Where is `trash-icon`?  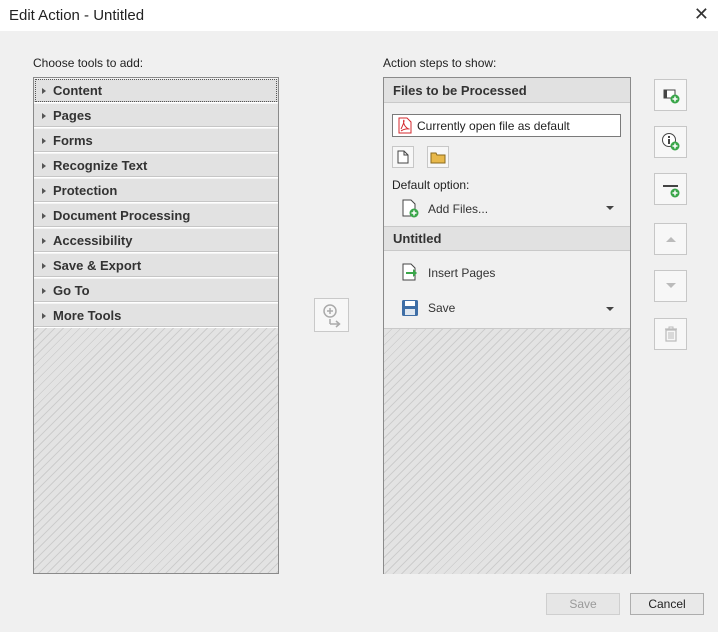 trash-icon is located at coordinates (670, 334).